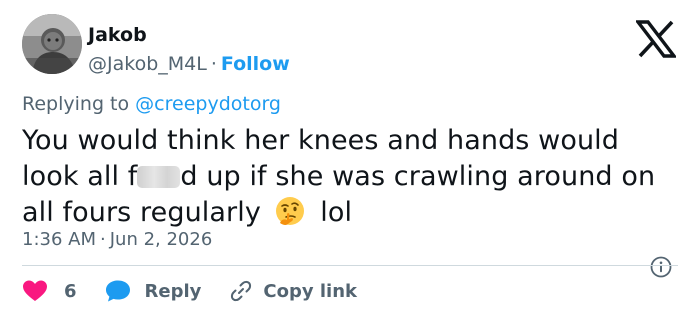  What do you see at coordinates (661, 267) in the screenshot?
I see `info-icon` at bounding box center [661, 267].